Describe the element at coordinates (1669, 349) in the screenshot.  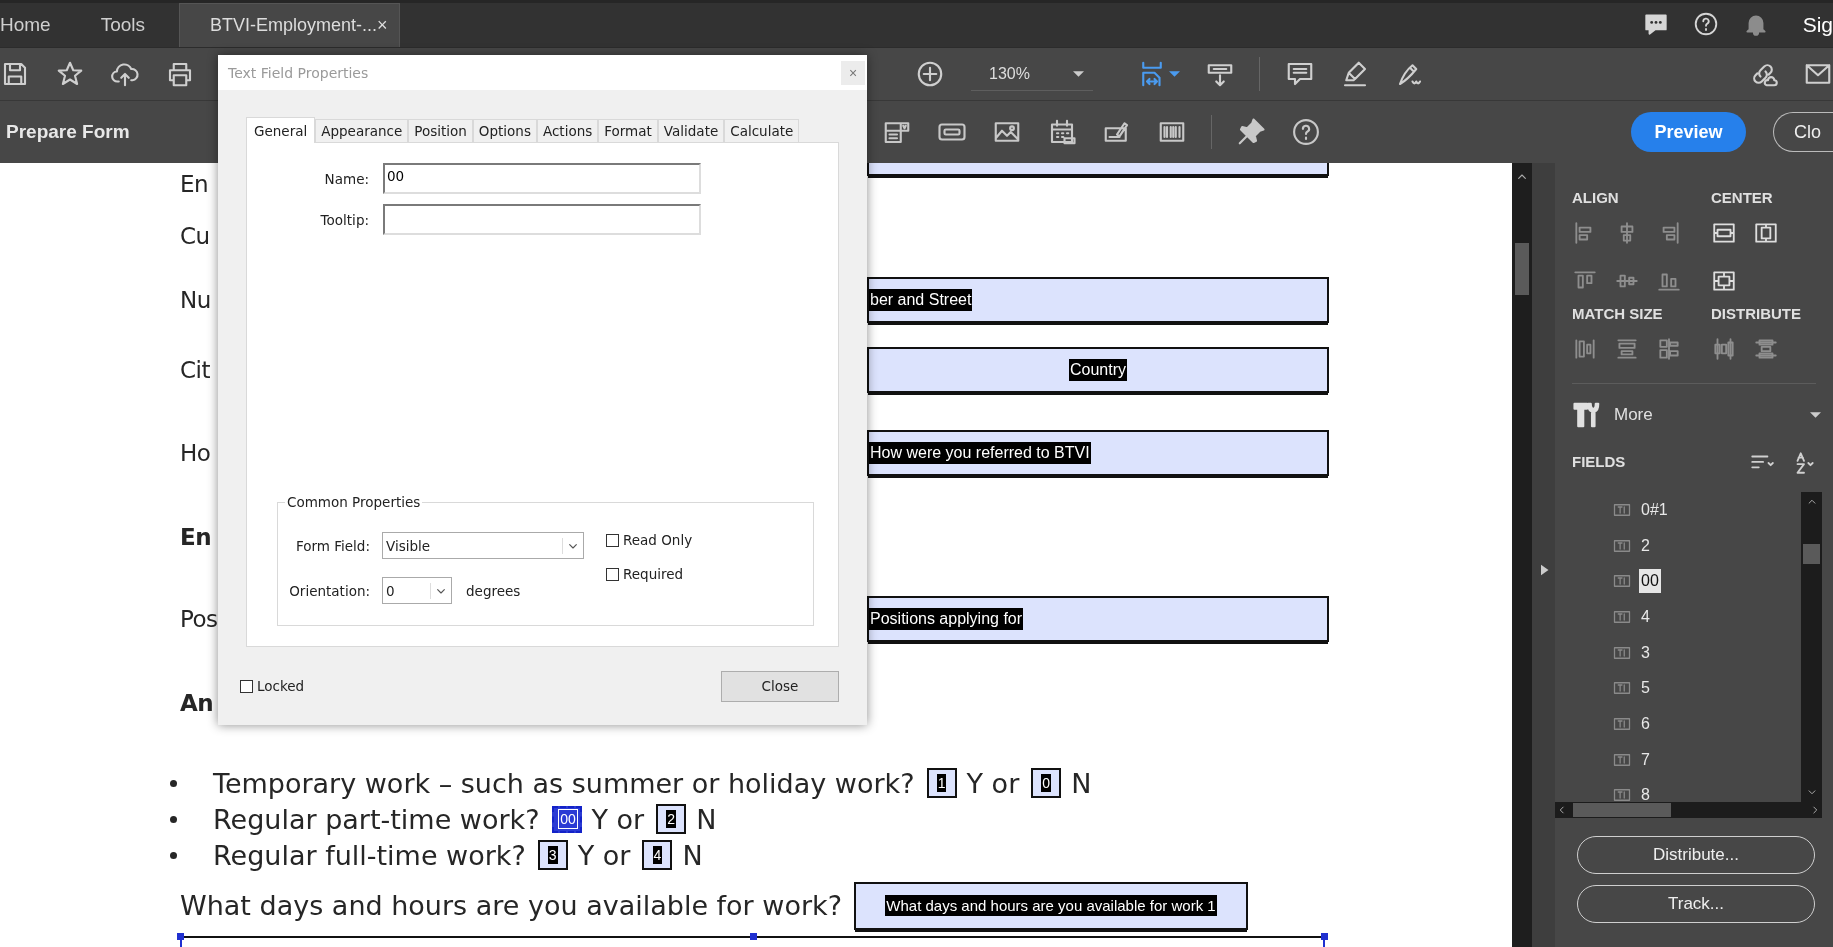
I see `match-both-icon` at that location.